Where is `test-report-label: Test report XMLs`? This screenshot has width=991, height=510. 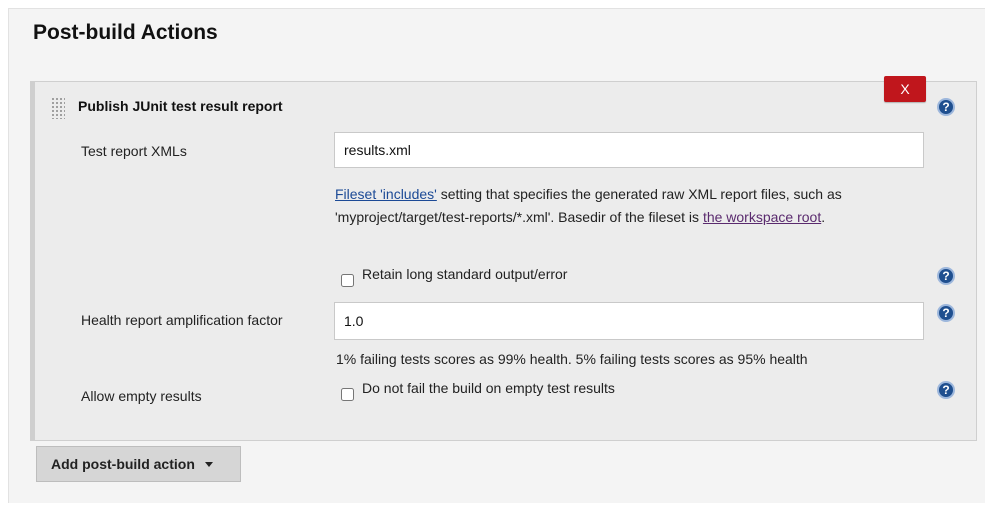 test-report-label: Test report XMLs is located at coordinates (134, 151).